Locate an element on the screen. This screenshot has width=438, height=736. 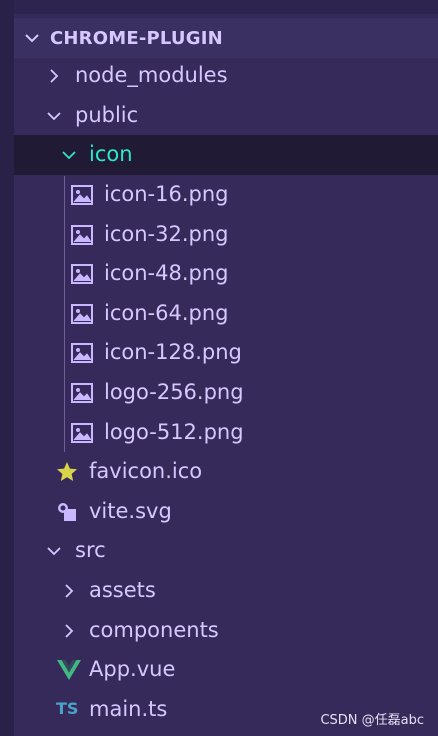
tree-item-logo-256: logo-256.png is located at coordinates (226, 393).